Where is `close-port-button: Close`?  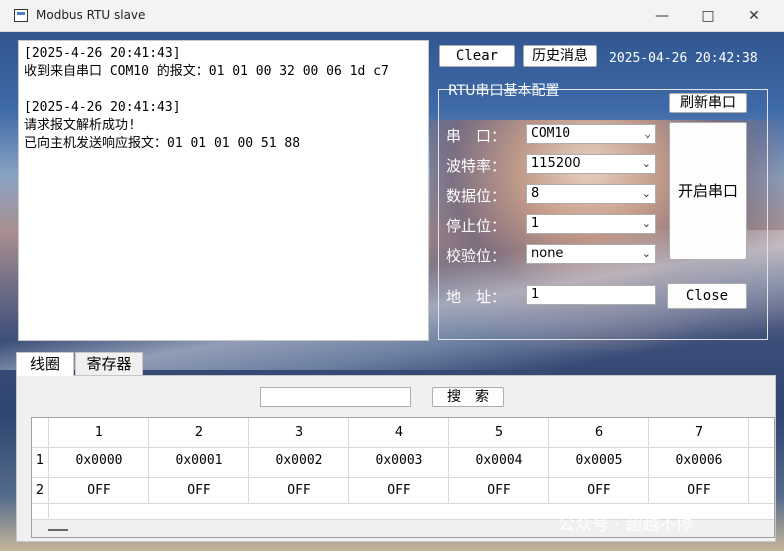 close-port-button: Close is located at coordinates (707, 296).